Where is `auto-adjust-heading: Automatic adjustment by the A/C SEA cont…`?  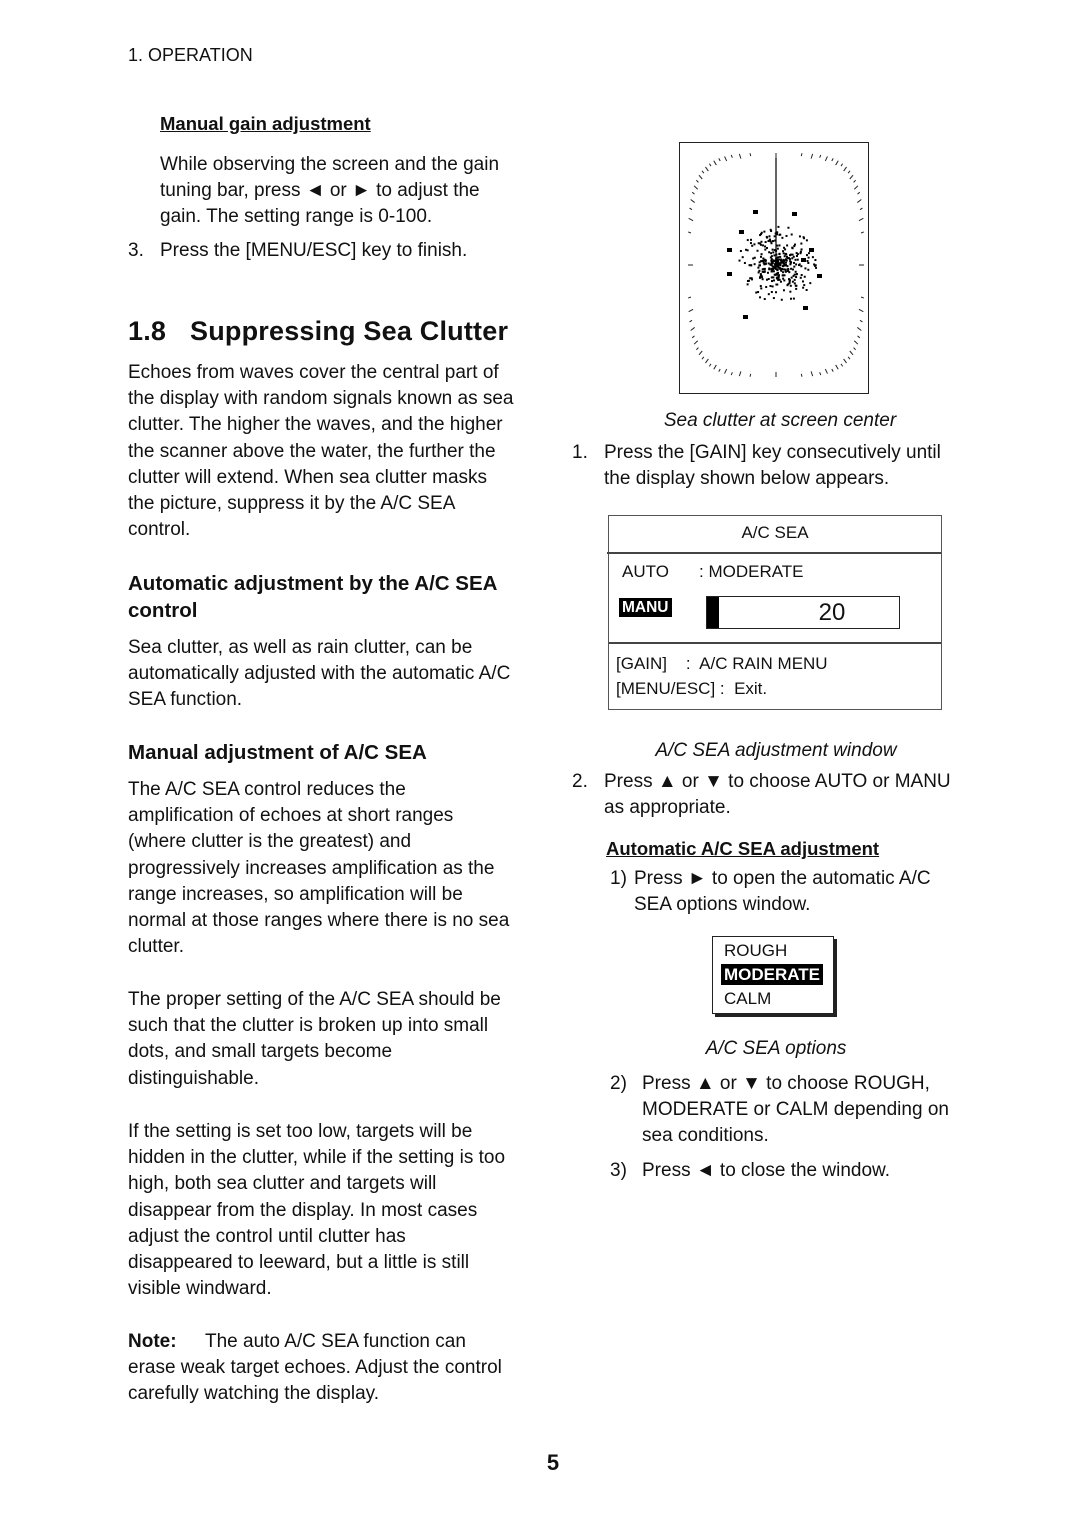
auto-adjust-heading: Automatic adjustment by the A/C SEA cont… is located at coordinates (338, 597).